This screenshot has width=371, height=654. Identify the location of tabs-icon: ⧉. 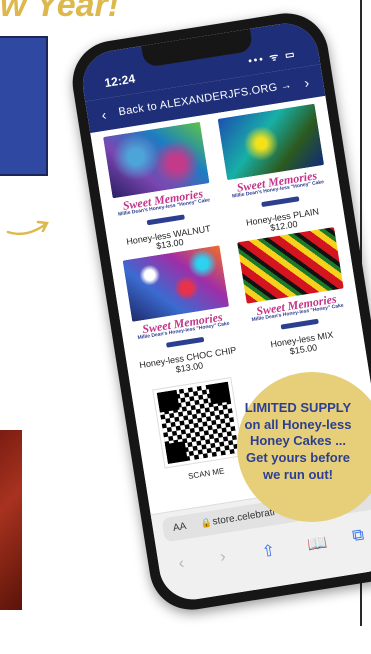
(358, 536).